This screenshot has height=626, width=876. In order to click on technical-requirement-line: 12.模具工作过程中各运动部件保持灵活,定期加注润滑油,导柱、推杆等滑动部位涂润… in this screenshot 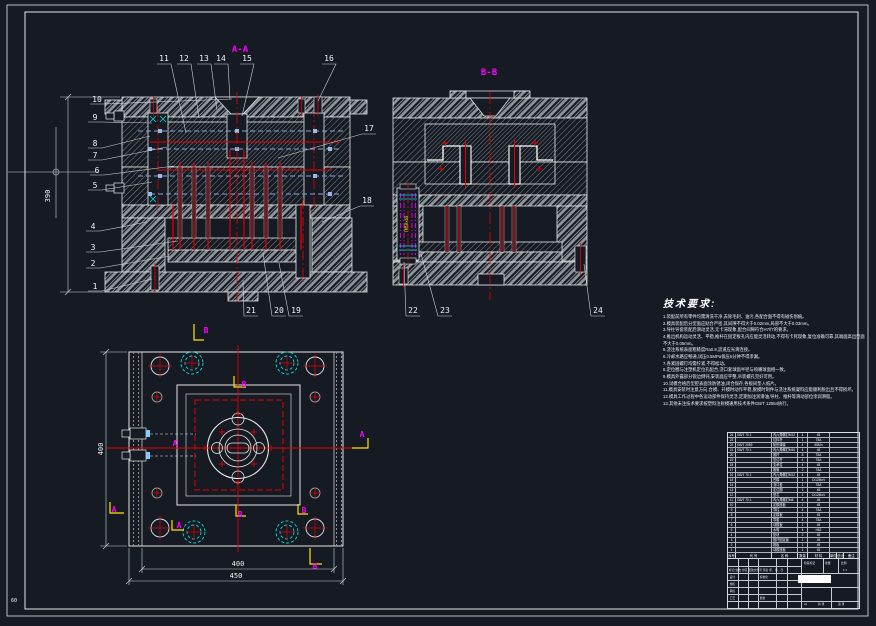, I will do `click(749, 396)`.